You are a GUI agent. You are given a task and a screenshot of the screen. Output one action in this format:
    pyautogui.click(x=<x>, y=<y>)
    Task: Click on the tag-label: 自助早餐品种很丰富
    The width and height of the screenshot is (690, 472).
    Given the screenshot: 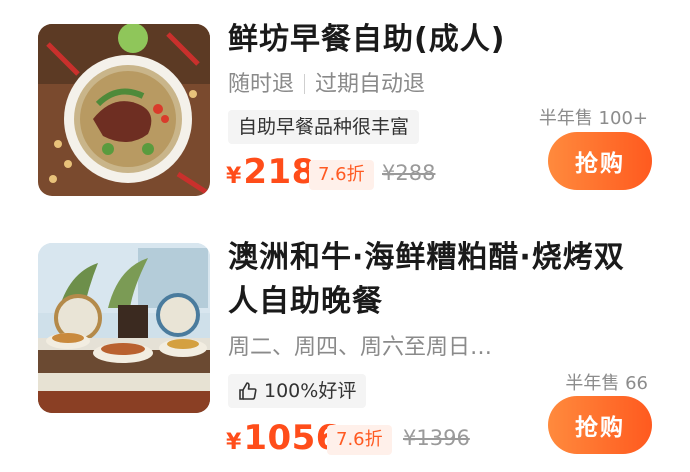 What is the action you would take?
    pyautogui.click(x=324, y=127)
    